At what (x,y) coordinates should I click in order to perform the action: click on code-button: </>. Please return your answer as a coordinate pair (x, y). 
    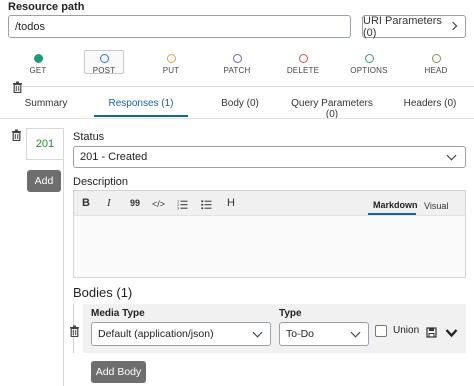
    Looking at the image, I should click on (158, 204).